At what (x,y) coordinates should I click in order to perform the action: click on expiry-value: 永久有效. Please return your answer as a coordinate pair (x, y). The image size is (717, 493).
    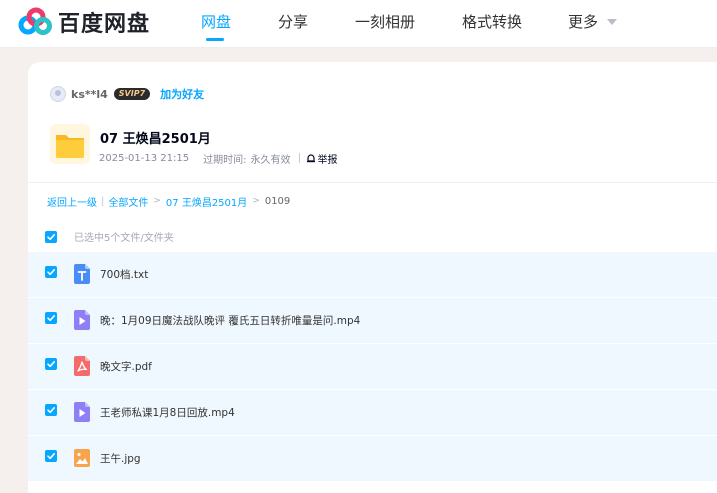
    Looking at the image, I should click on (270, 160).